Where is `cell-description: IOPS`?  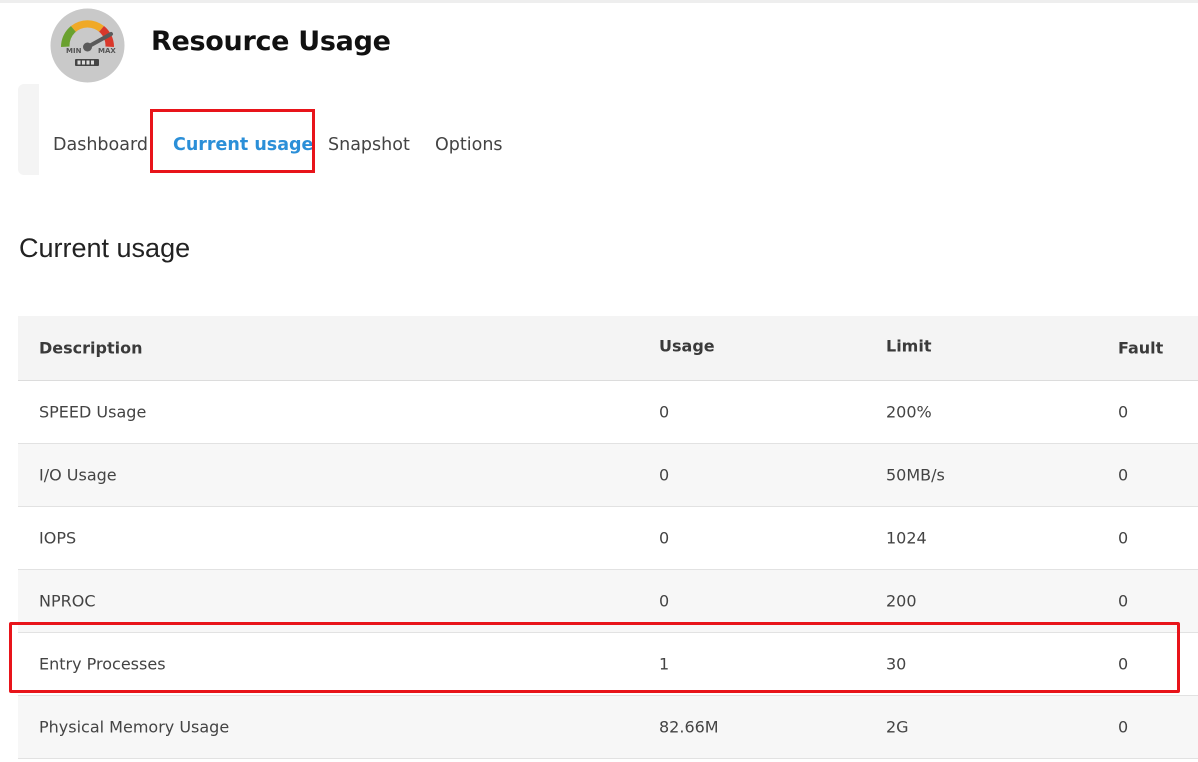
cell-description: IOPS is located at coordinates (58, 538).